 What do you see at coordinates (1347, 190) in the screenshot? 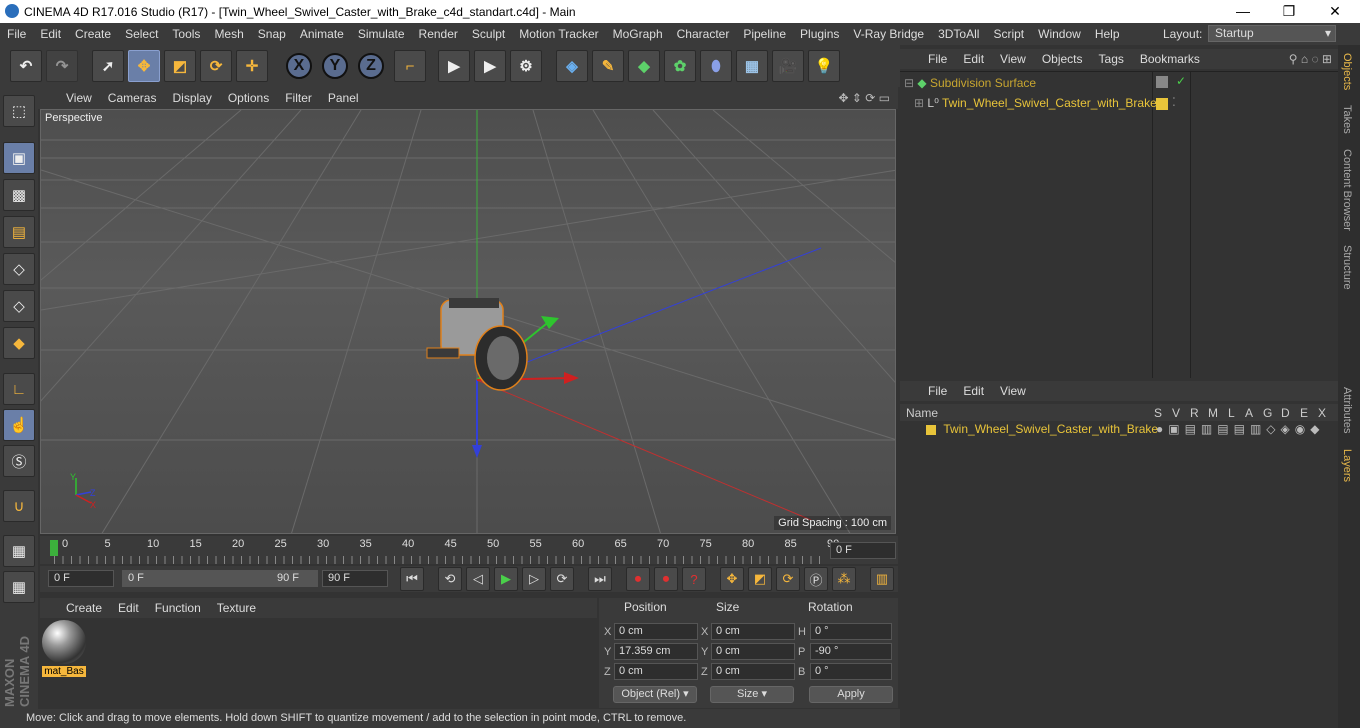
I see `tab-content-browser: Content Browser` at bounding box center [1347, 190].